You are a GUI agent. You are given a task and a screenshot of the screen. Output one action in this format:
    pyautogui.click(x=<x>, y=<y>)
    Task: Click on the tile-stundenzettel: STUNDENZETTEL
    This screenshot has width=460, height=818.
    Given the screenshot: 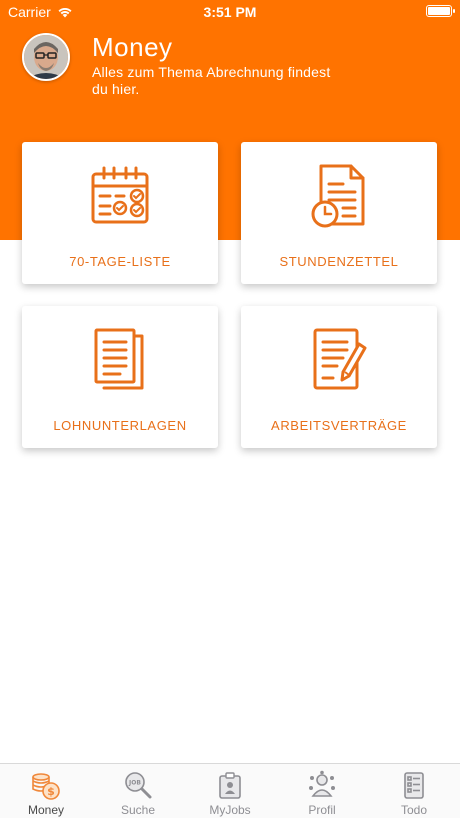 What is the action you would take?
    pyautogui.click(x=339, y=213)
    